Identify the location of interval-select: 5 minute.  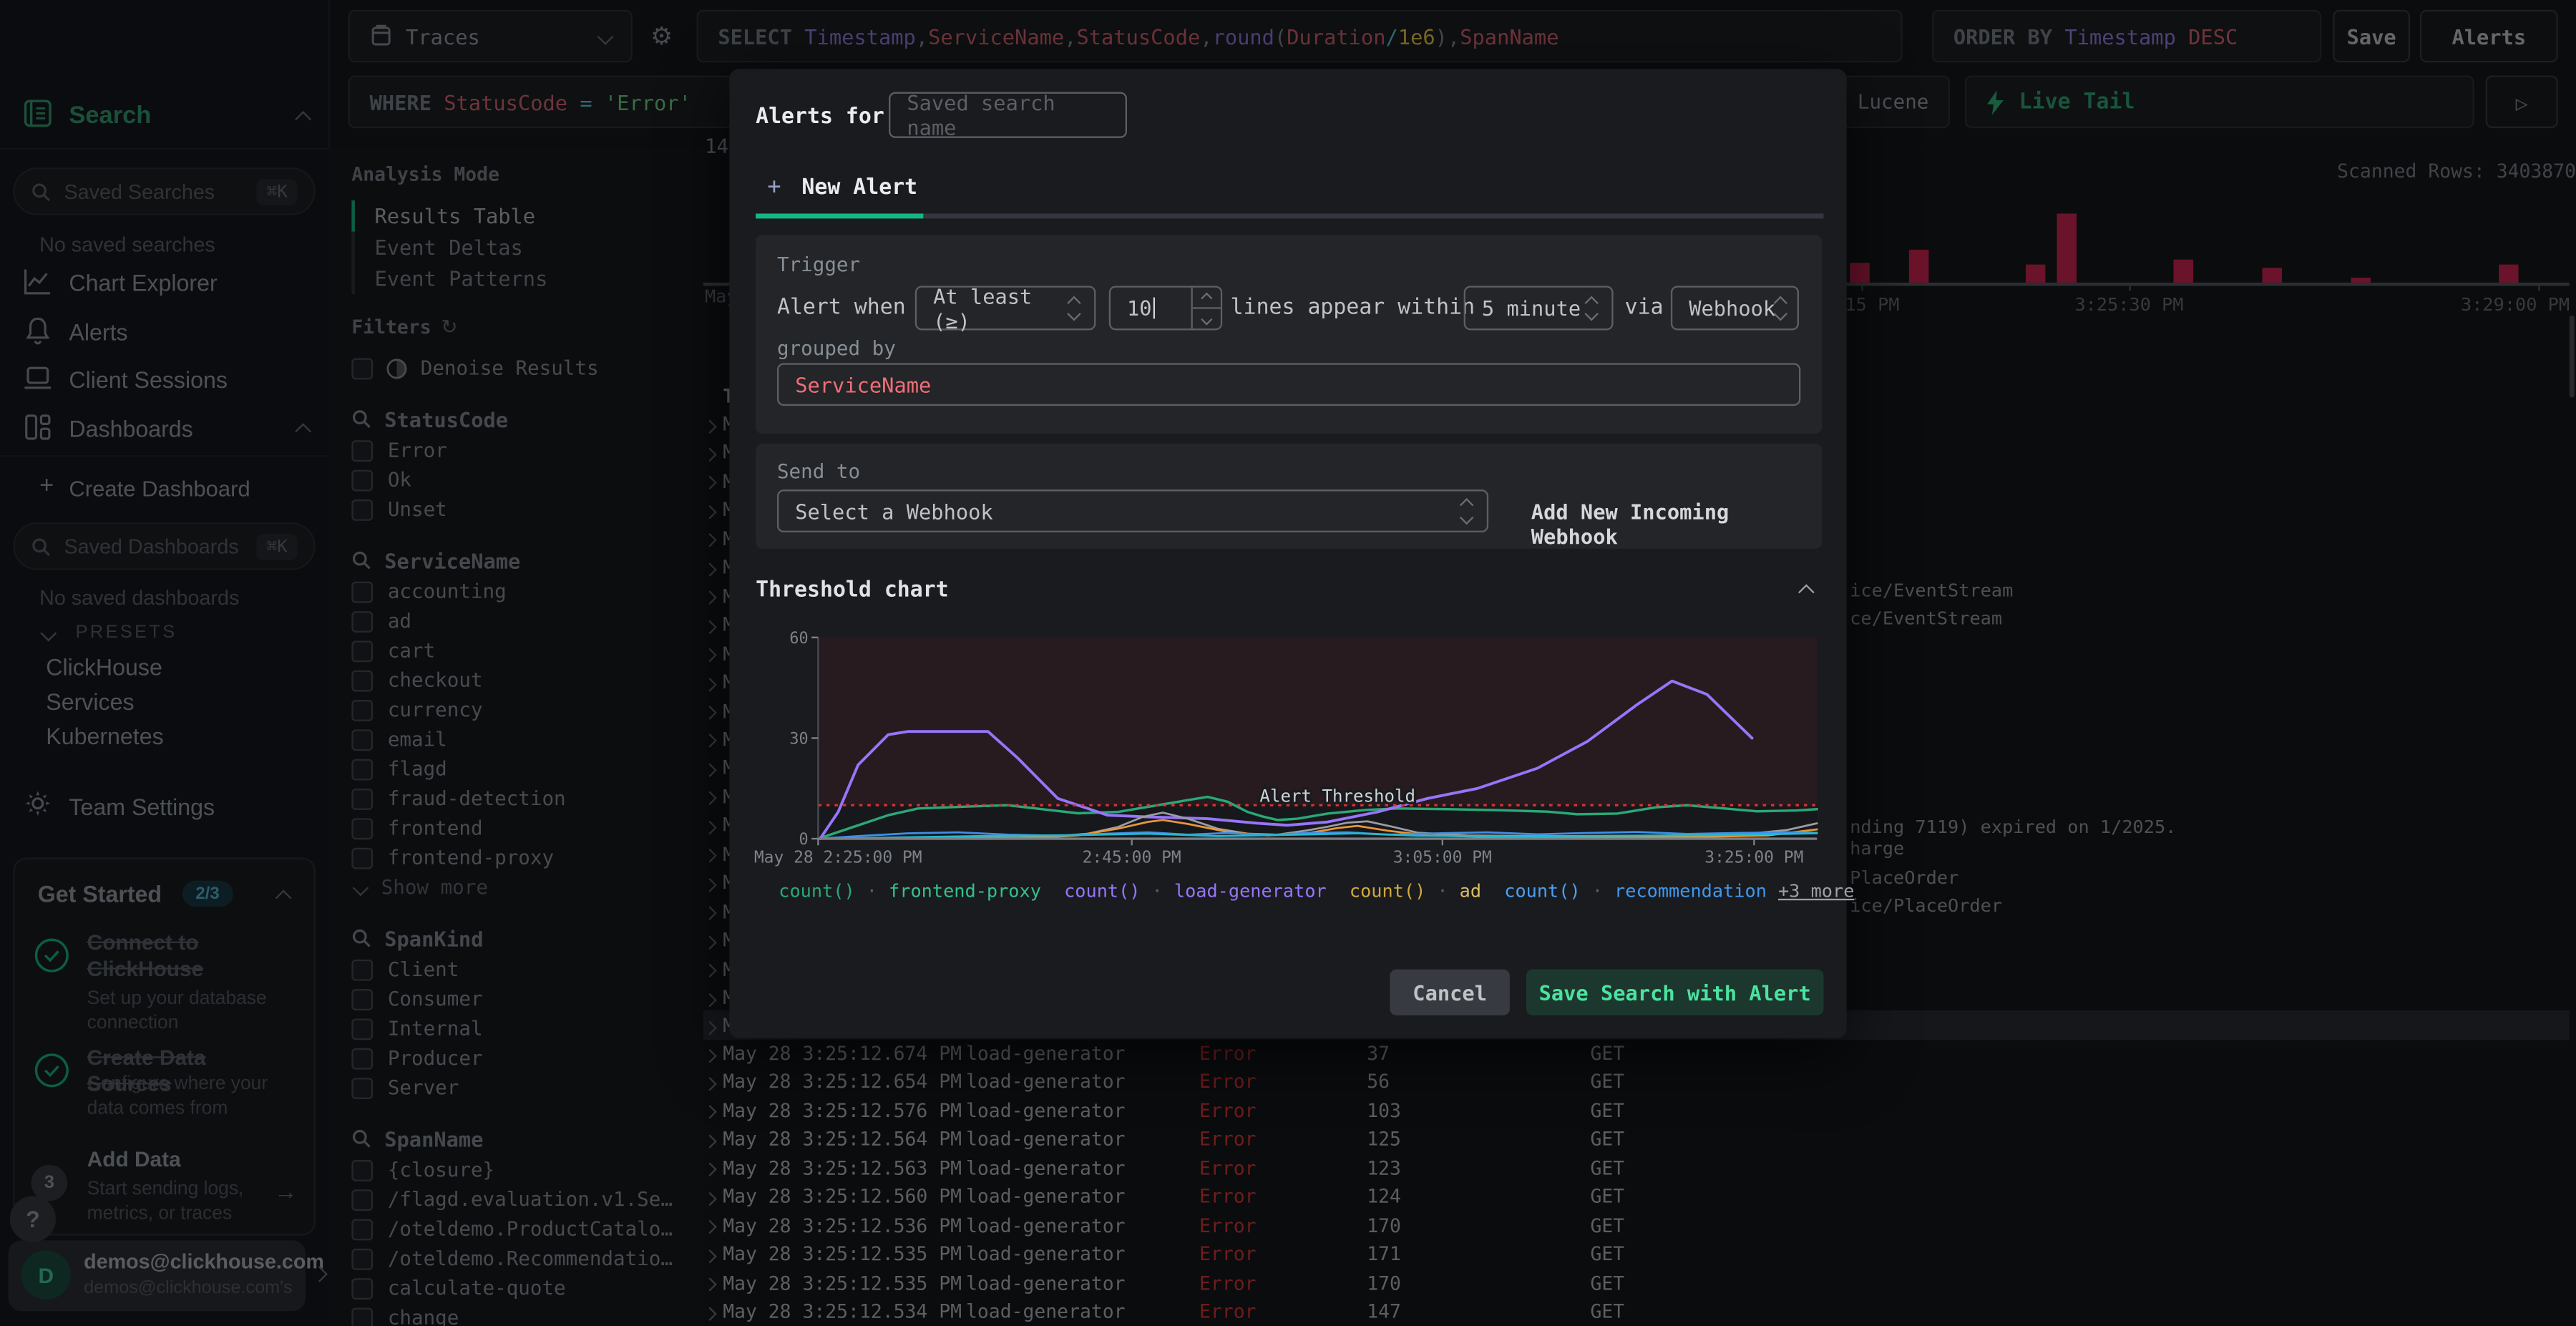
(1538, 308).